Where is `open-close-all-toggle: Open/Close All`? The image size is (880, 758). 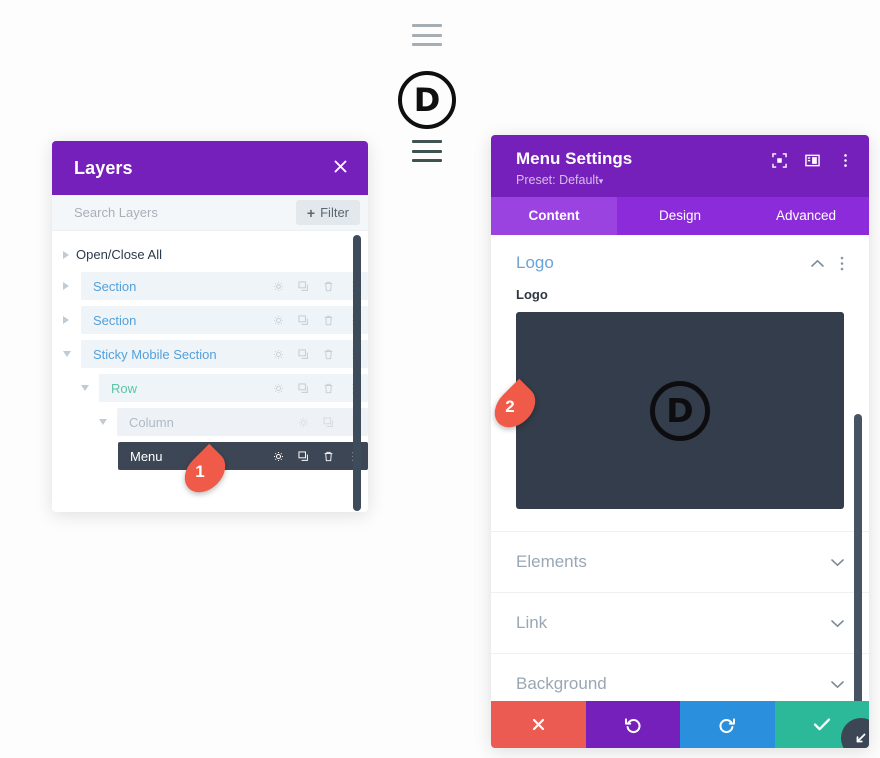
open-close-all-toggle: Open/Close All is located at coordinates (210, 254).